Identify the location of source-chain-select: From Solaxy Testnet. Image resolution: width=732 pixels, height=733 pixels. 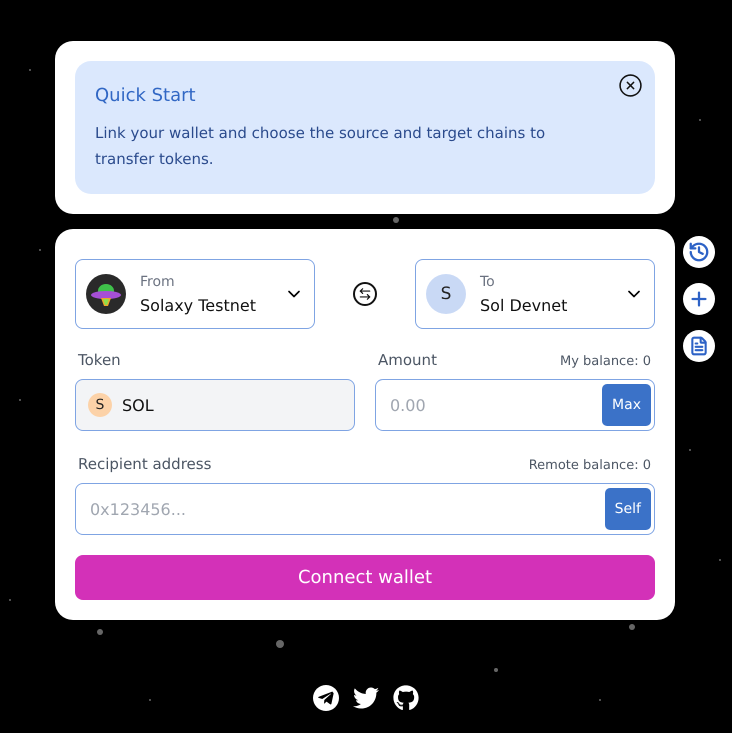
(195, 294).